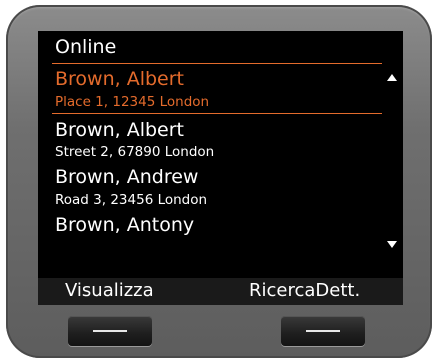 Image resolution: width=439 pixels, height=364 pixels. What do you see at coordinates (220, 186) in the screenshot?
I see `list-item: Brown, Andrew Road 3, 23456 London` at bounding box center [220, 186].